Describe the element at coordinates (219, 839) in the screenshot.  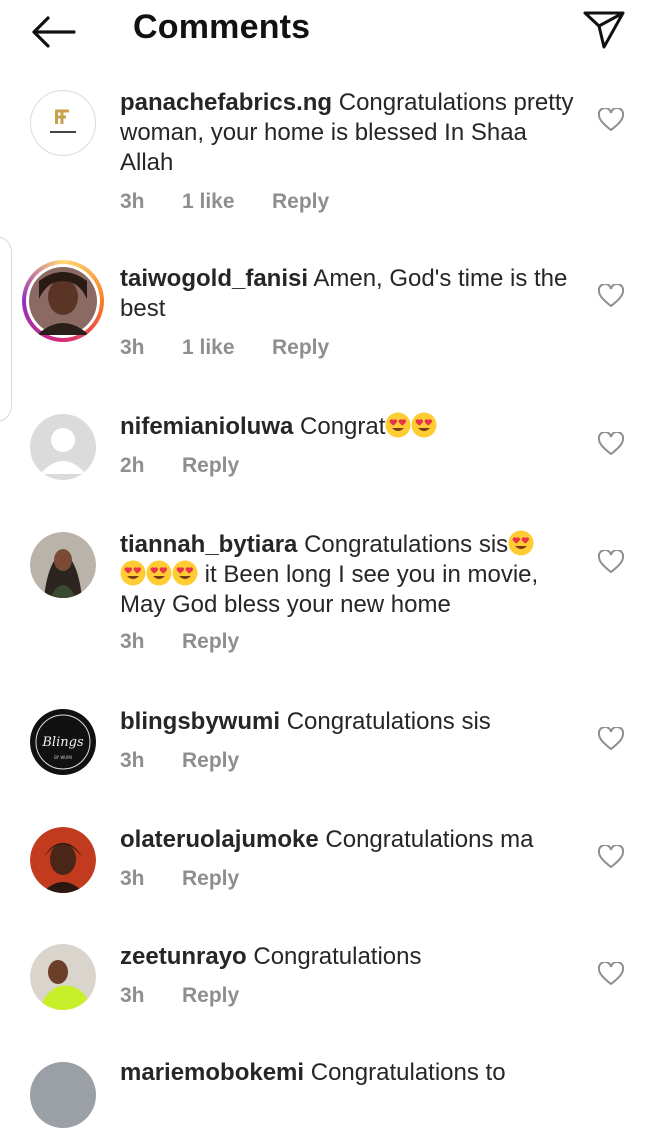
I see `comment-username: olateruolajumoke` at that location.